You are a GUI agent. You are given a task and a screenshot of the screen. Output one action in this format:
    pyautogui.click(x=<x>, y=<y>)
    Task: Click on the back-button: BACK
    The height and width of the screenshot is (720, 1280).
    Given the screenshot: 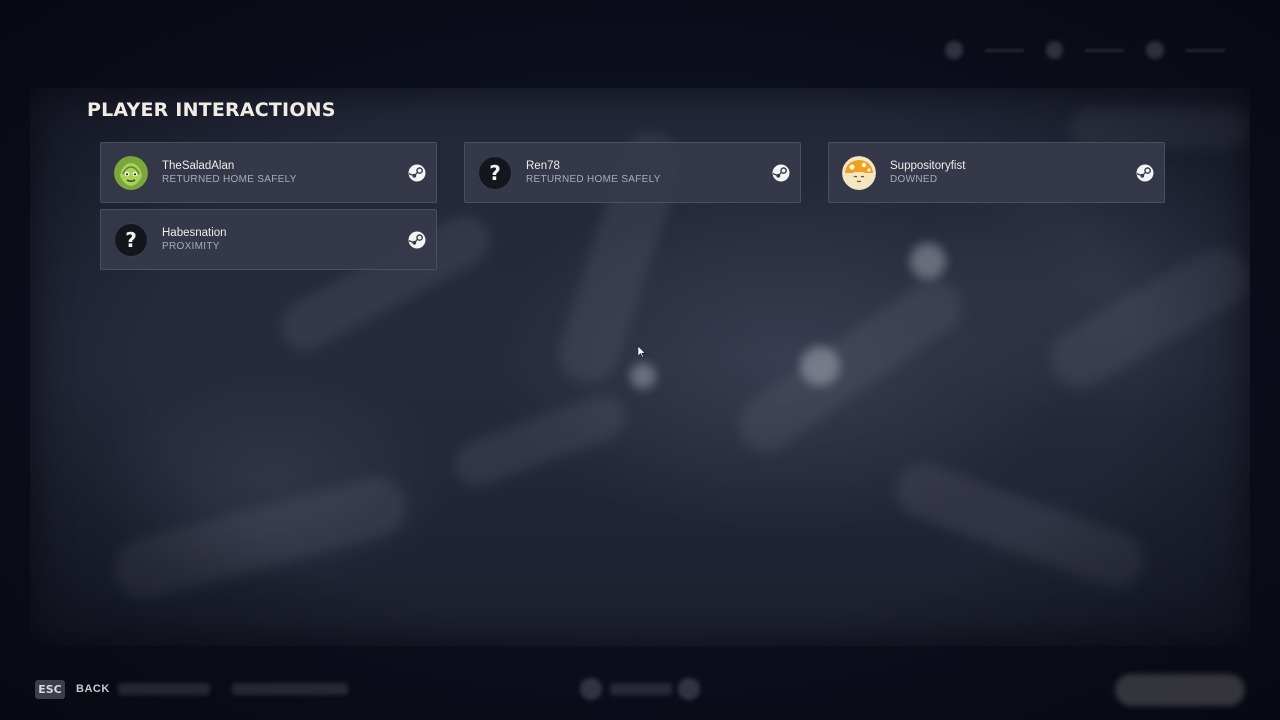 What is the action you would take?
    pyautogui.click(x=93, y=689)
    